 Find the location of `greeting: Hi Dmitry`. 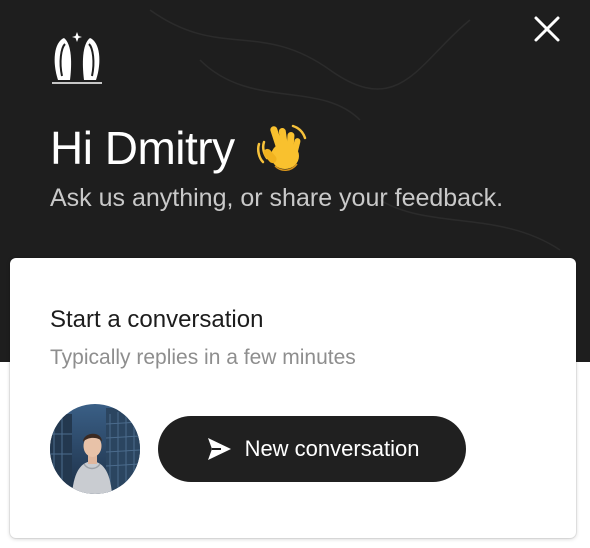

greeting: Hi Dmitry is located at coordinates (179, 148).